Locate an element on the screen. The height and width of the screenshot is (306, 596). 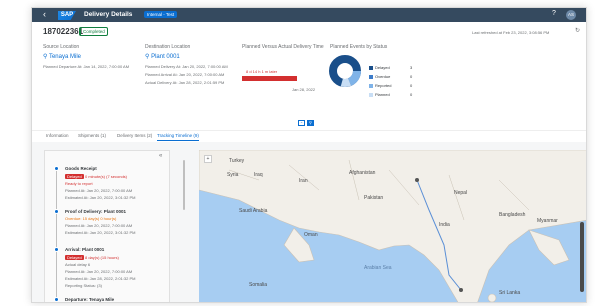
map-label: Afghanistan is located at coordinates (362, 173).